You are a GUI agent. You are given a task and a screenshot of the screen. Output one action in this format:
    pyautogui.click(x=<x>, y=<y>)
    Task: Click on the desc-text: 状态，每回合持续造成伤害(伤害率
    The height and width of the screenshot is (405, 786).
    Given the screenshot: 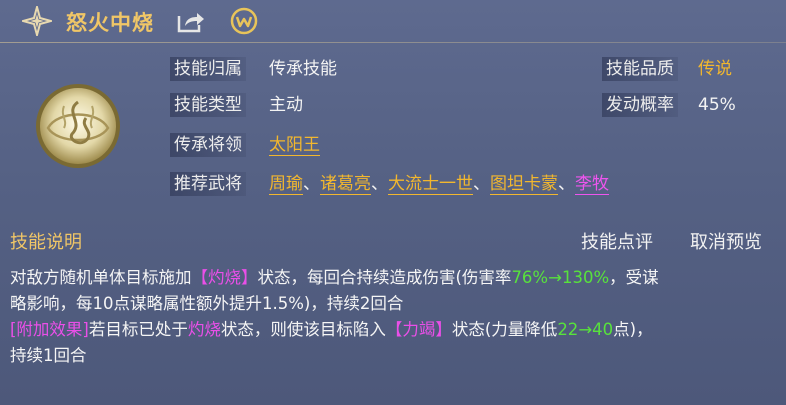 What is the action you would take?
    pyautogui.click(x=384, y=277)
    